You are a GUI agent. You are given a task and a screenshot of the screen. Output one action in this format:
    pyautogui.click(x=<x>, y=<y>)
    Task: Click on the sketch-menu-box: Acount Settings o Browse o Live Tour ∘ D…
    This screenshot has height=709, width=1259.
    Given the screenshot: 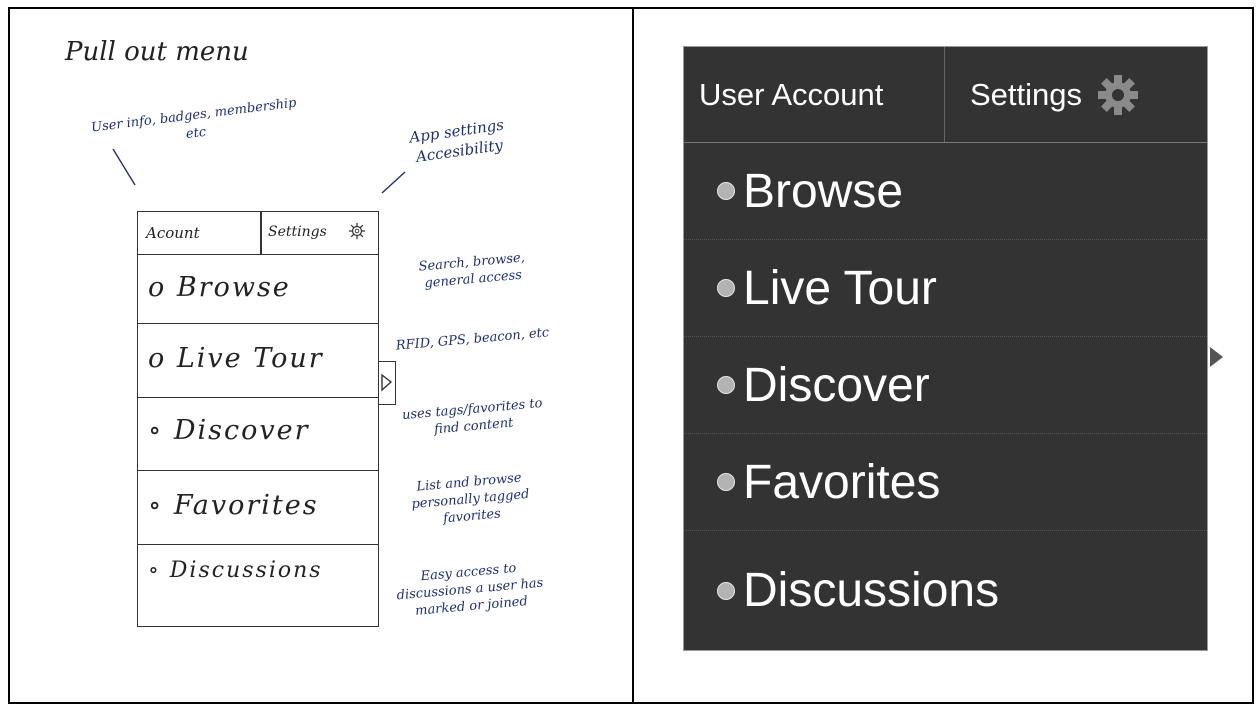 What is the action you would take?
    pyautogui.click(x=258, y=419)
    